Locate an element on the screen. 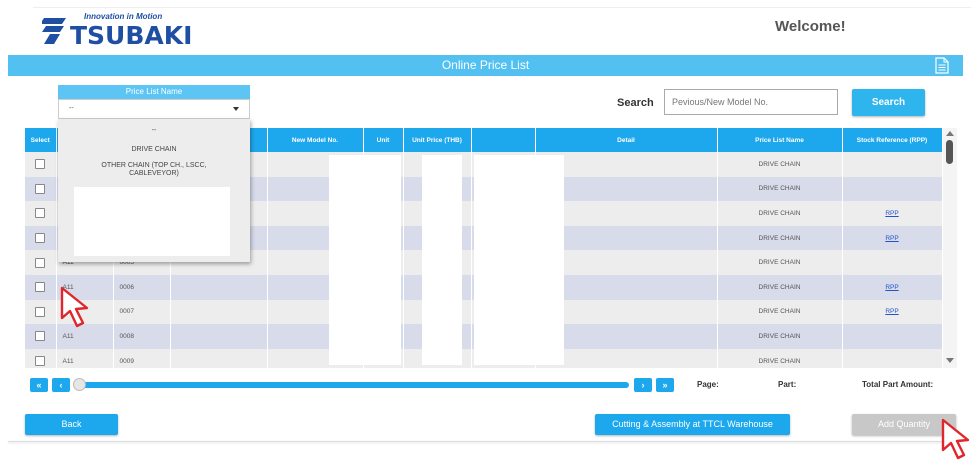  back-button: Back is located at coordinates (71, 424).